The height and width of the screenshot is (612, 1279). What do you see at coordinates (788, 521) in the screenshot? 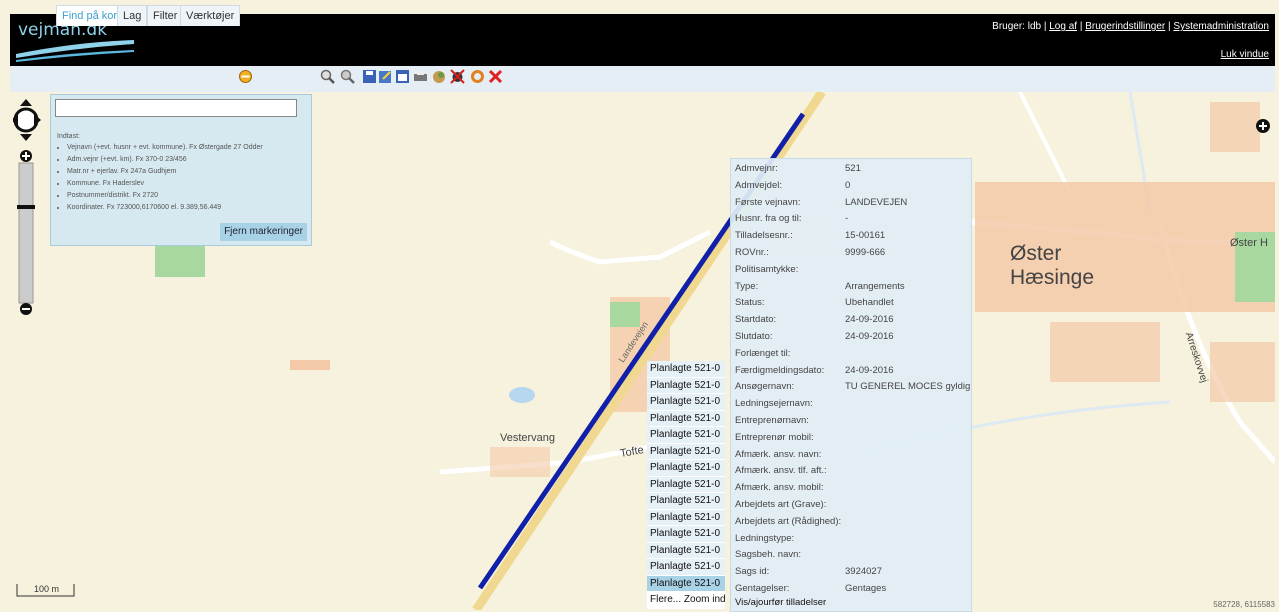
I see `popup-field-label: Arbejdets art (Rådighed):` at bounding box center [788, 521].